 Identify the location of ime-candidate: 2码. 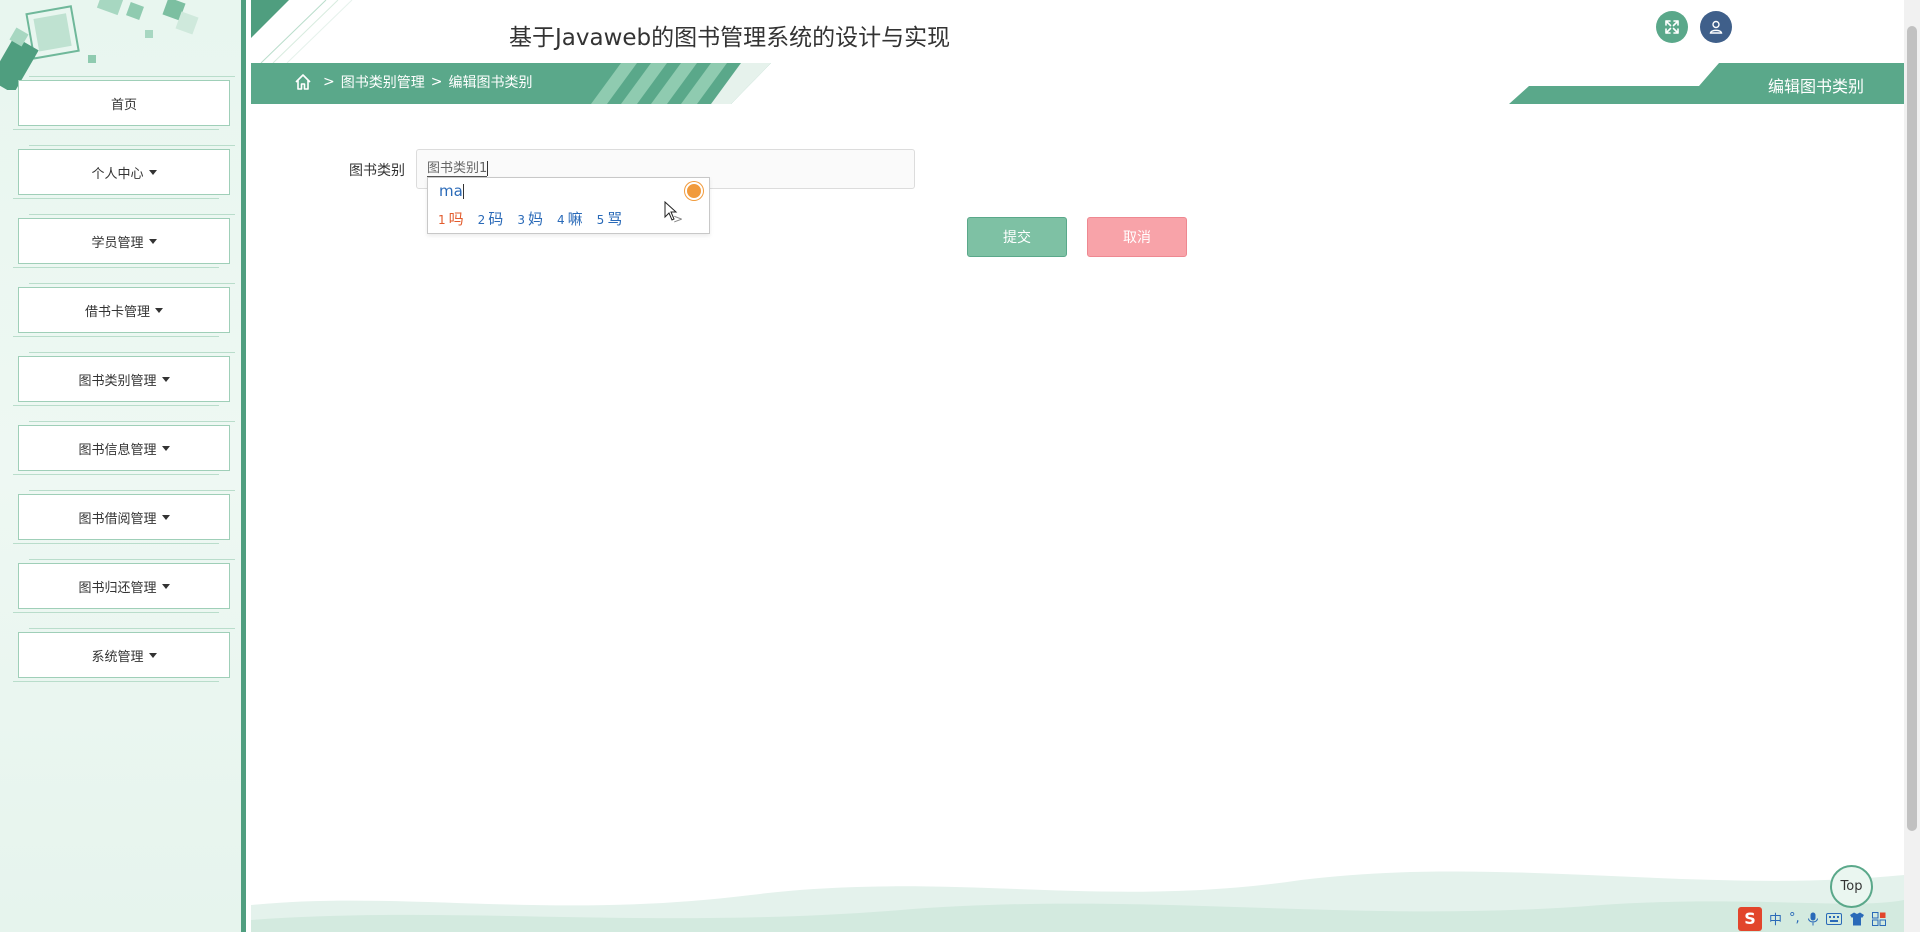
(491, 218).